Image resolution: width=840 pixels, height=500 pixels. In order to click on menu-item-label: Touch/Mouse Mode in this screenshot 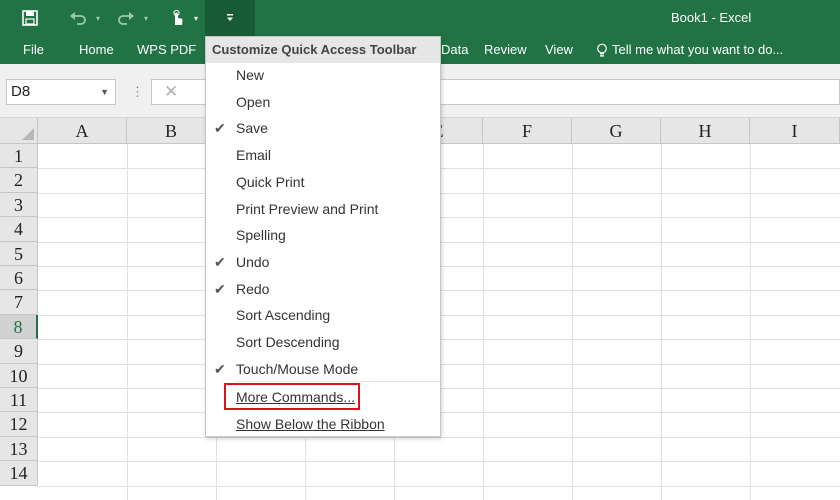, I will do `click(297, 368)`.